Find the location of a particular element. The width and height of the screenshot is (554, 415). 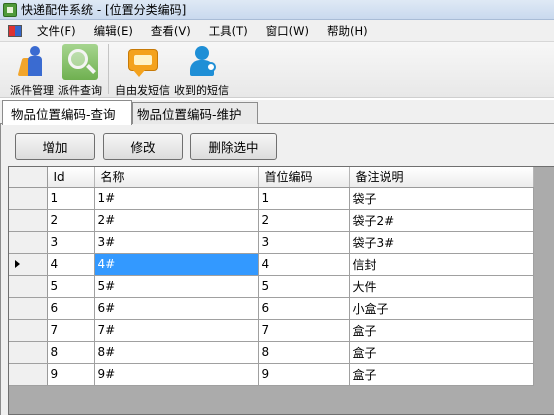

menu-bar: 文件(F) 编辑(E) 查看(V) 工具(T) 窗口(W) 帮助(H) is located at coordinates (277, 31).